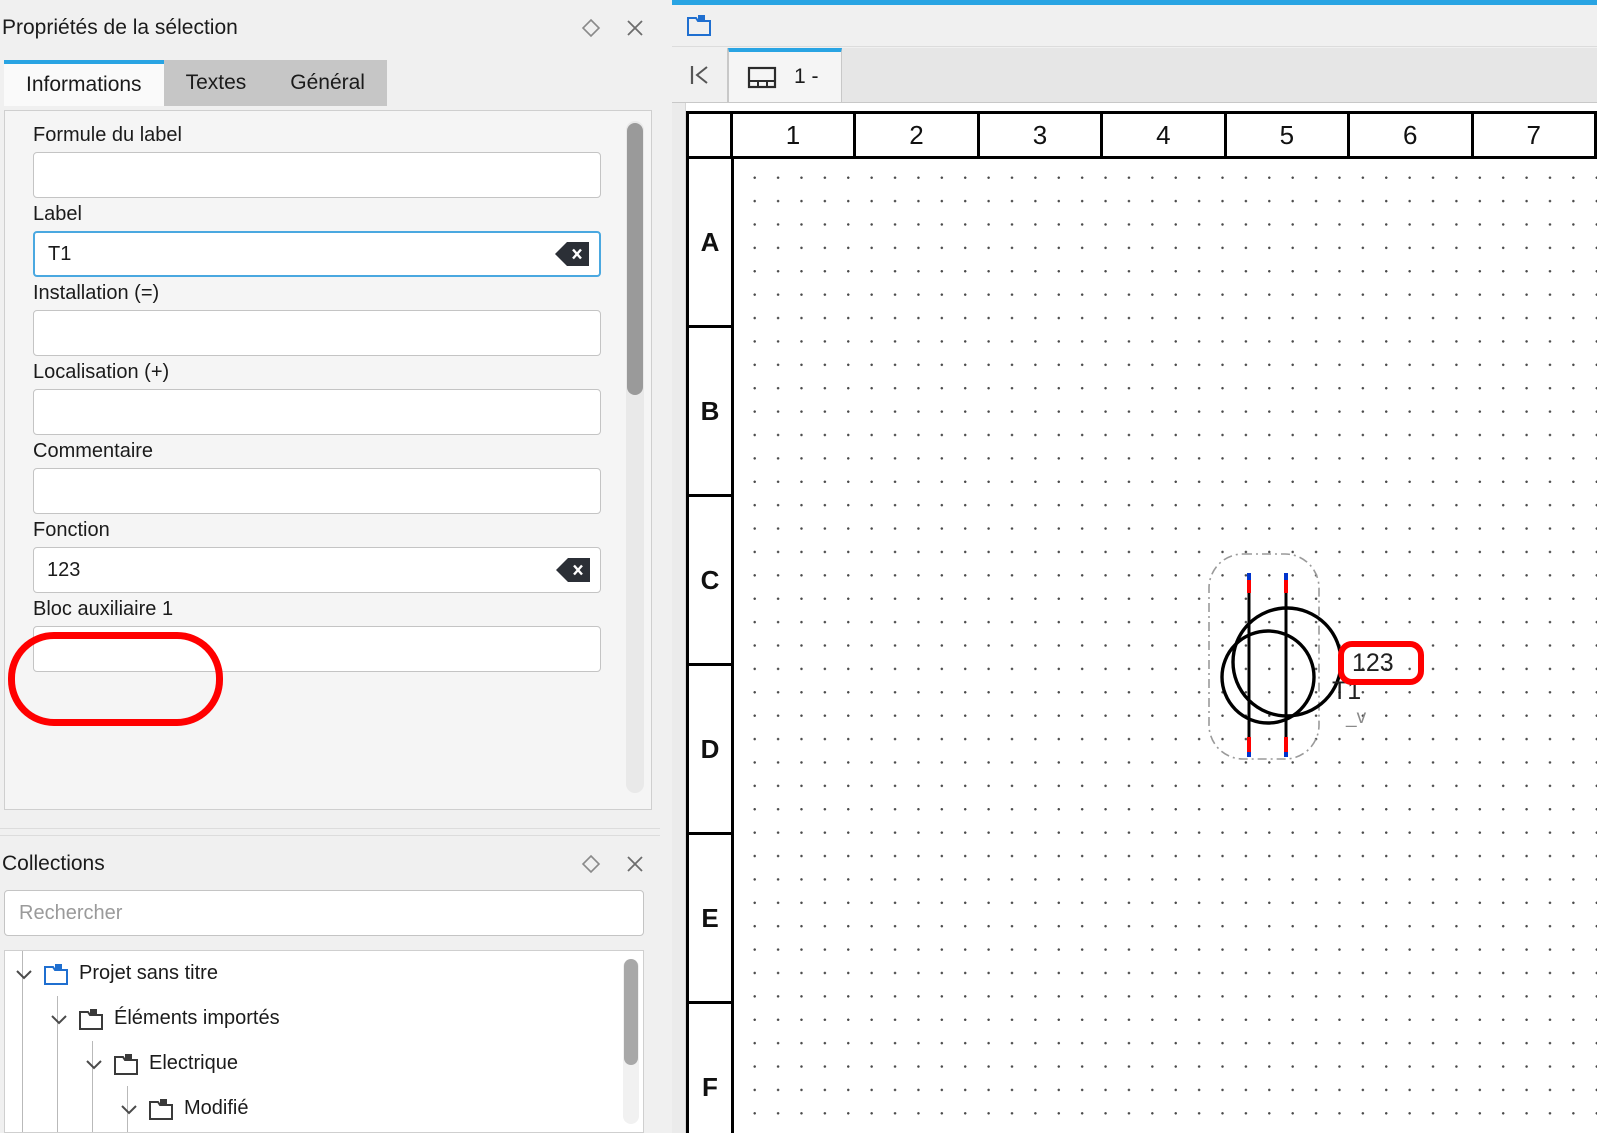  Describe the element at coordinates (148, 973) in the screenshot. I see `tree-item-label: Projet sans titre` at that location.